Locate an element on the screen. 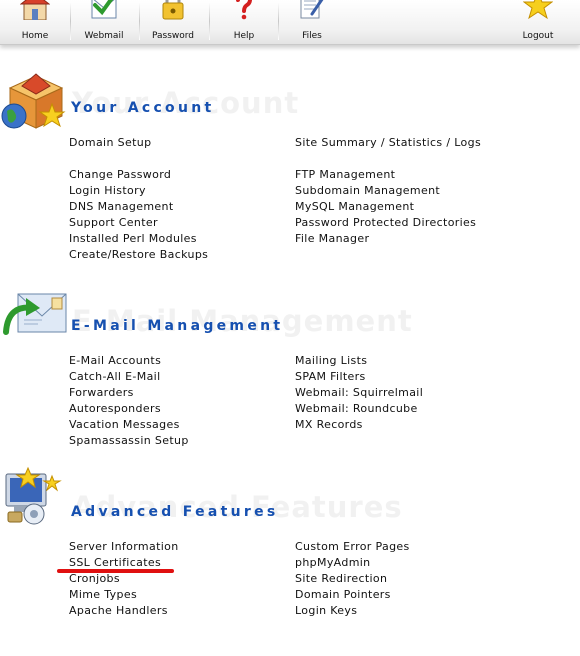  account-section-title: Your Account is located at coordinates (143, 108).